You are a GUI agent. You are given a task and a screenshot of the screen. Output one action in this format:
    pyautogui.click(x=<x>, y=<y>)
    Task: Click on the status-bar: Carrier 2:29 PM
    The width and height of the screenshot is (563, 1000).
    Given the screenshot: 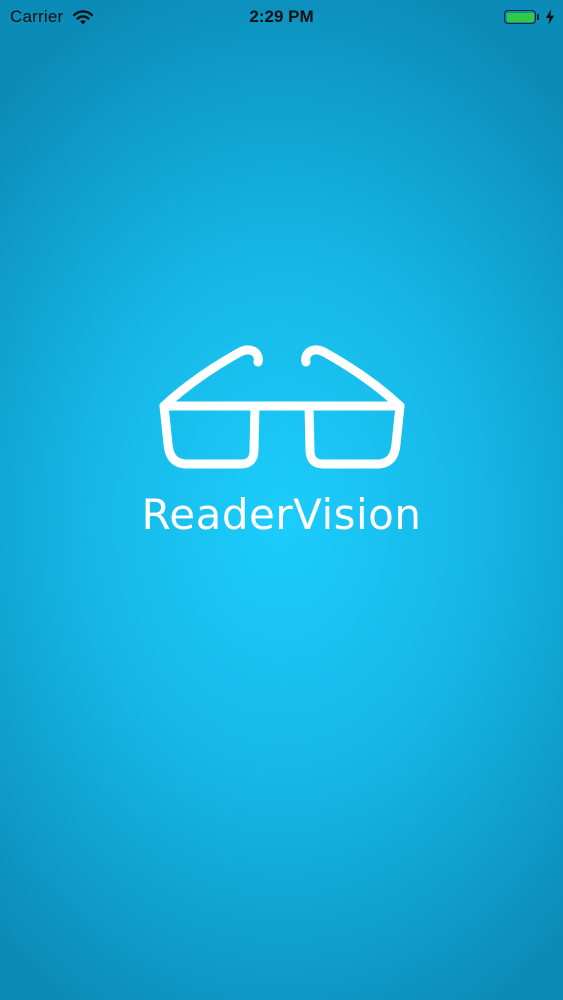 What is the action you would take?
    pyautogui.click(x=281, y=17)
    